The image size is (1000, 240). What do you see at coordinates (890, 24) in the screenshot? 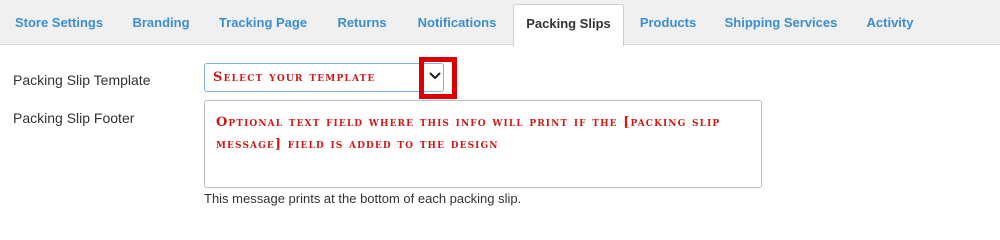
I see `tab-activity: Activity` at bounding box center [890, 24].